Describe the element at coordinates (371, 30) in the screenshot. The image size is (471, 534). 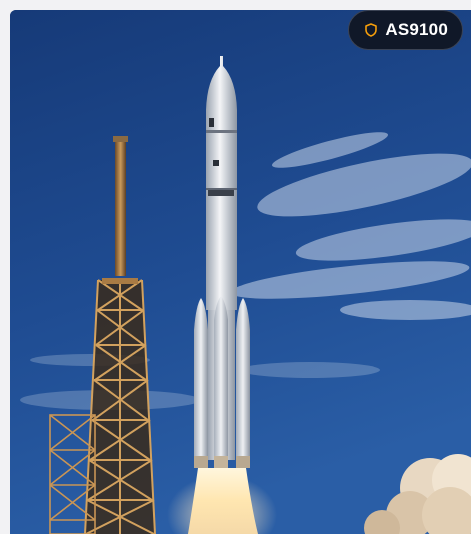
I see `shield-icon` at that location.